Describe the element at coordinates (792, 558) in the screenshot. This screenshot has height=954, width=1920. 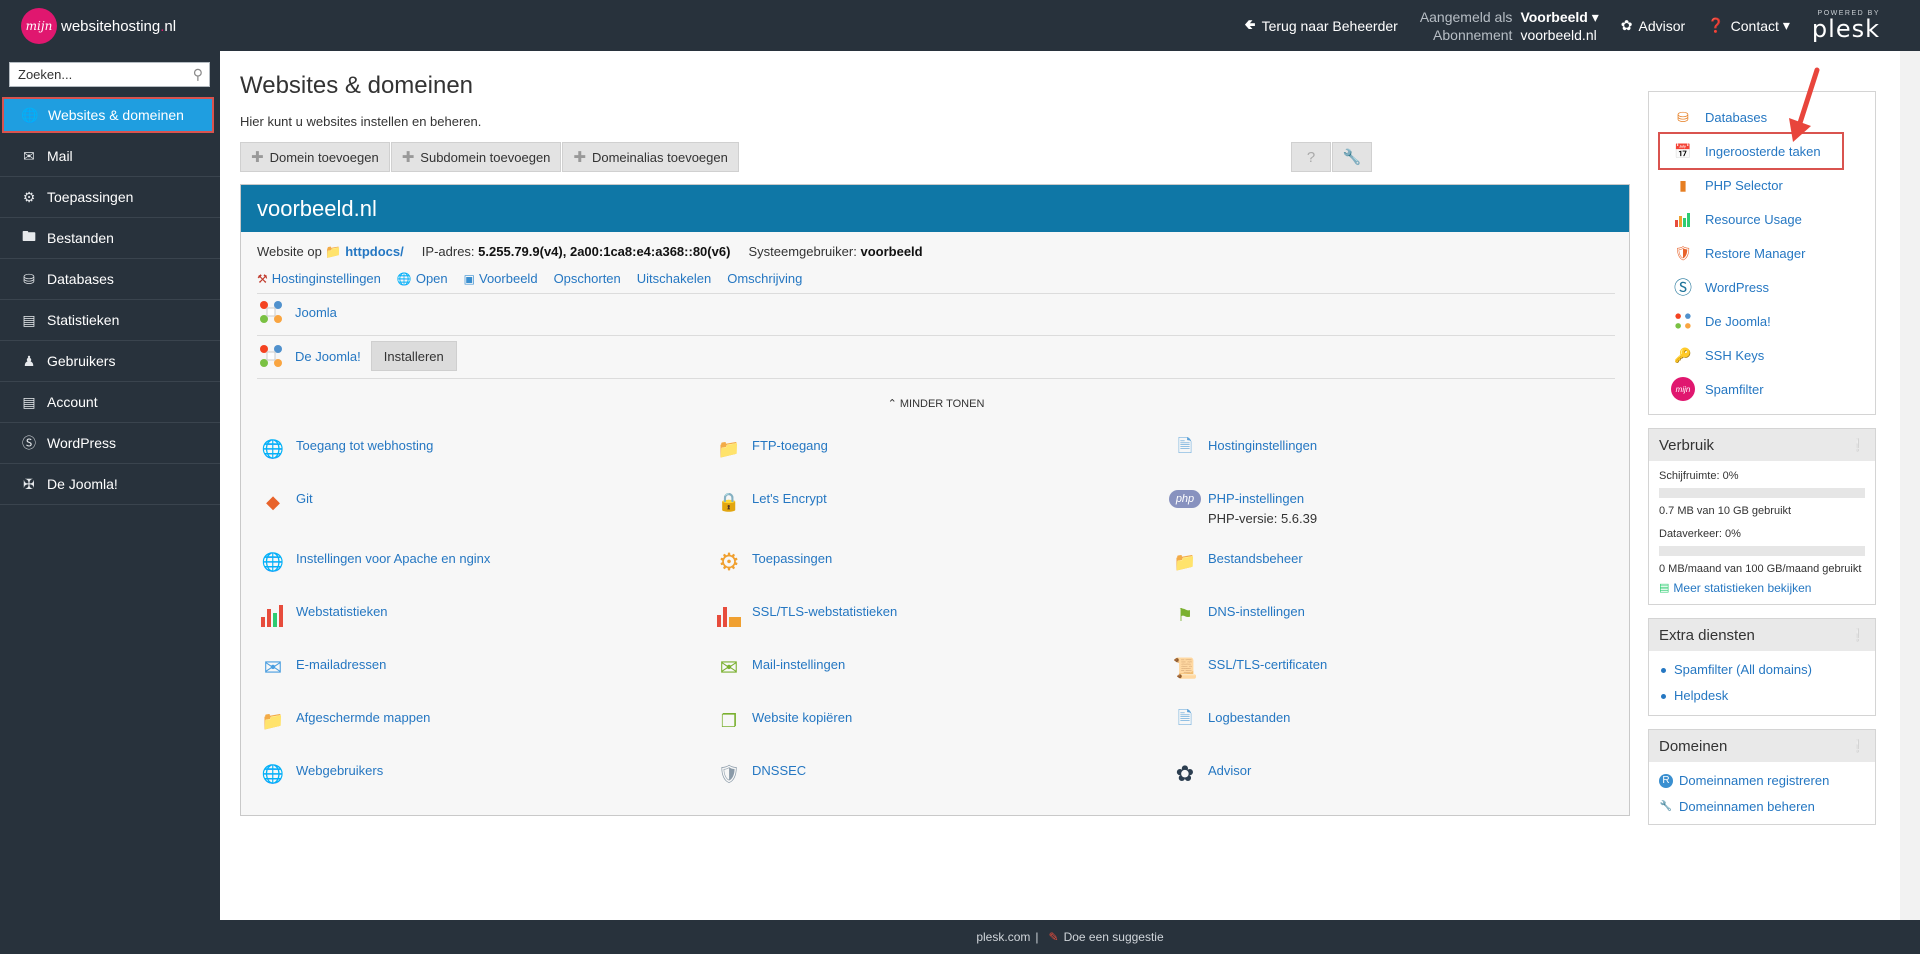
I see `grid-item-label: Toepassingen` at that location.